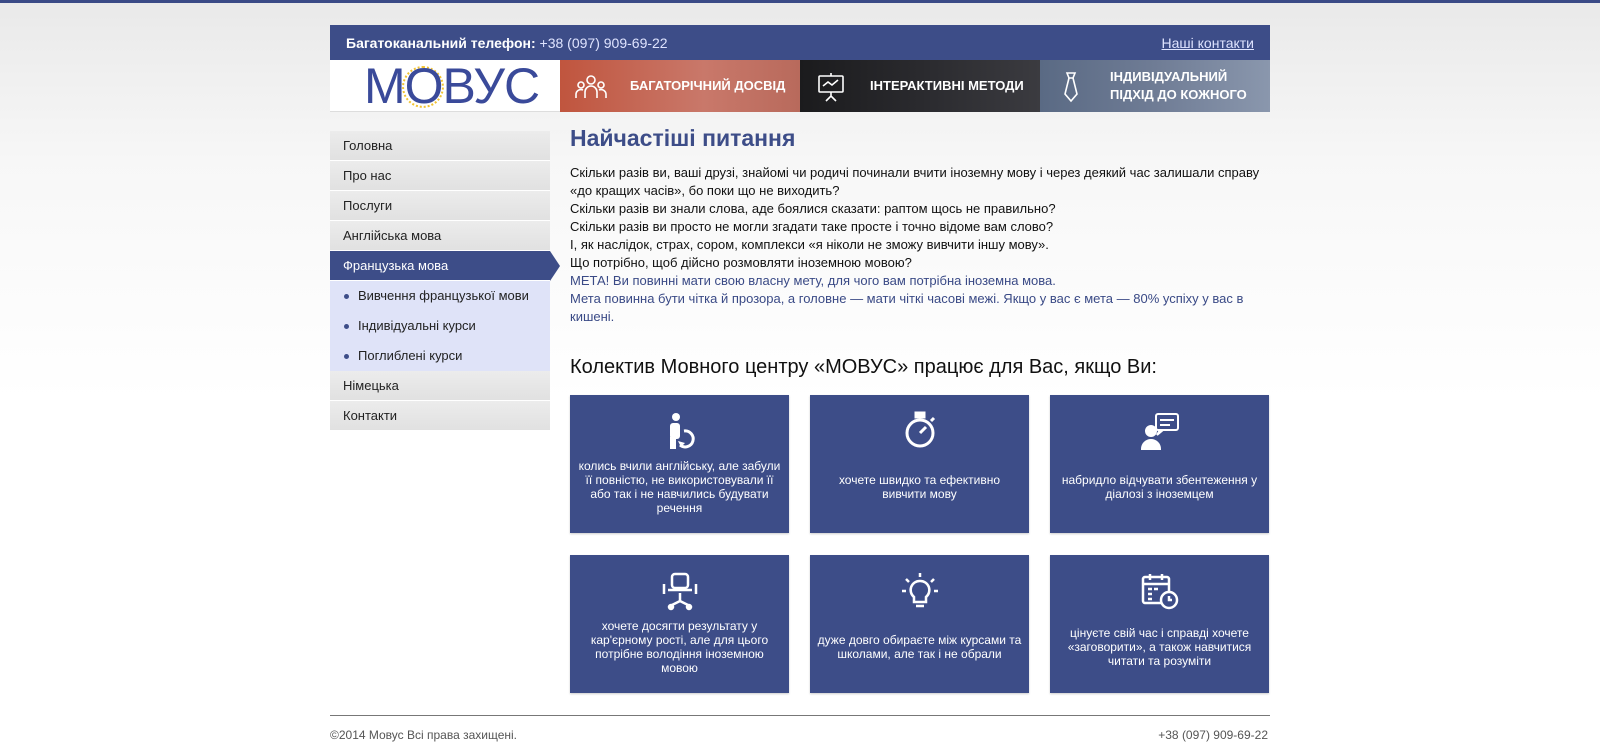  Describe the element at coordinates (1169, 76) in the screenshot. I see `feature-label-line1: ІНДИВІДУАЛЬНИЙ` at that location.